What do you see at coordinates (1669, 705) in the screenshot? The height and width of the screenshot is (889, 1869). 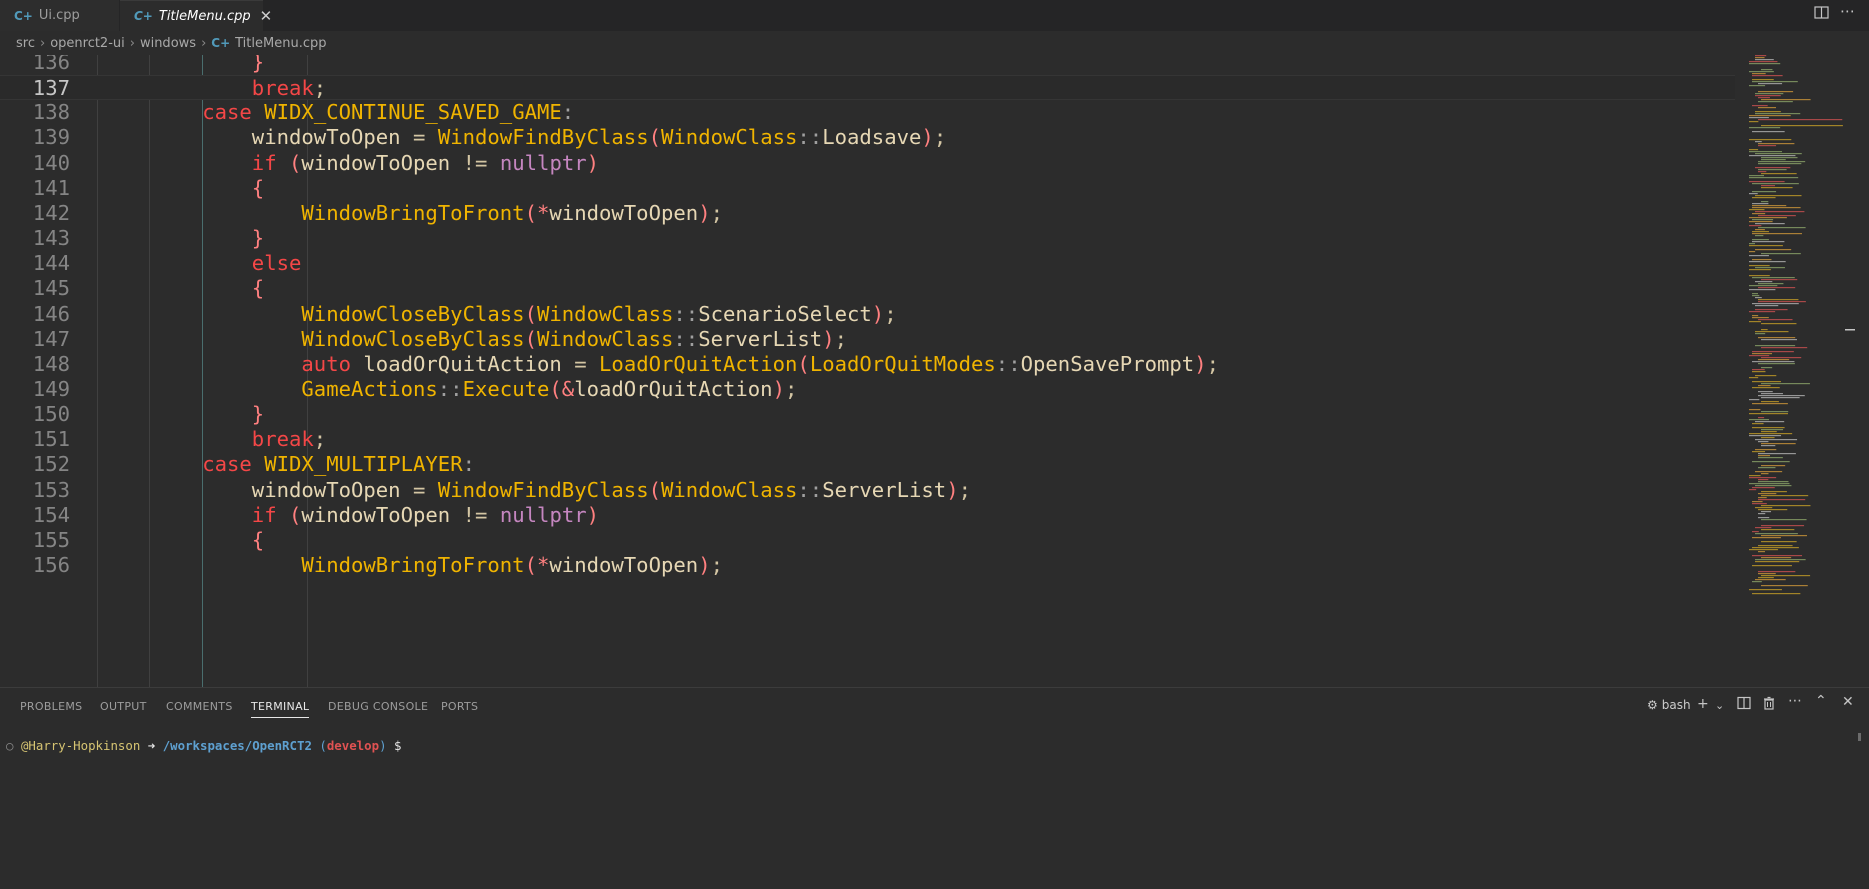 I see `terminal-selector: ⚙ bash` at bounding box center [1669, 705].